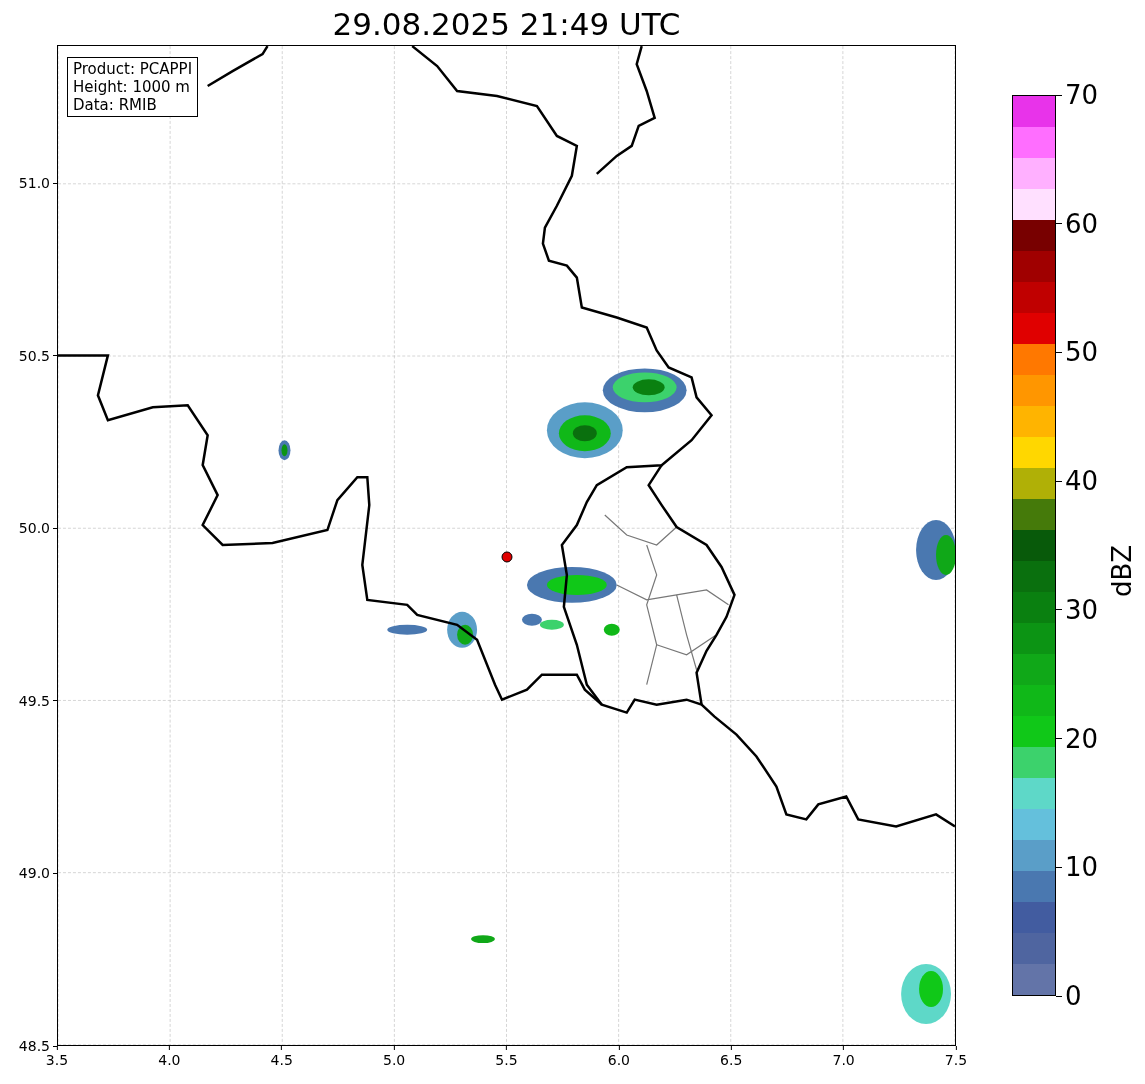  What do you see at coordinates (506, 24) in the screenshot?
I see `chart-title: 29.08.2025 21:49 UTC` at bounding box center [506, 24].